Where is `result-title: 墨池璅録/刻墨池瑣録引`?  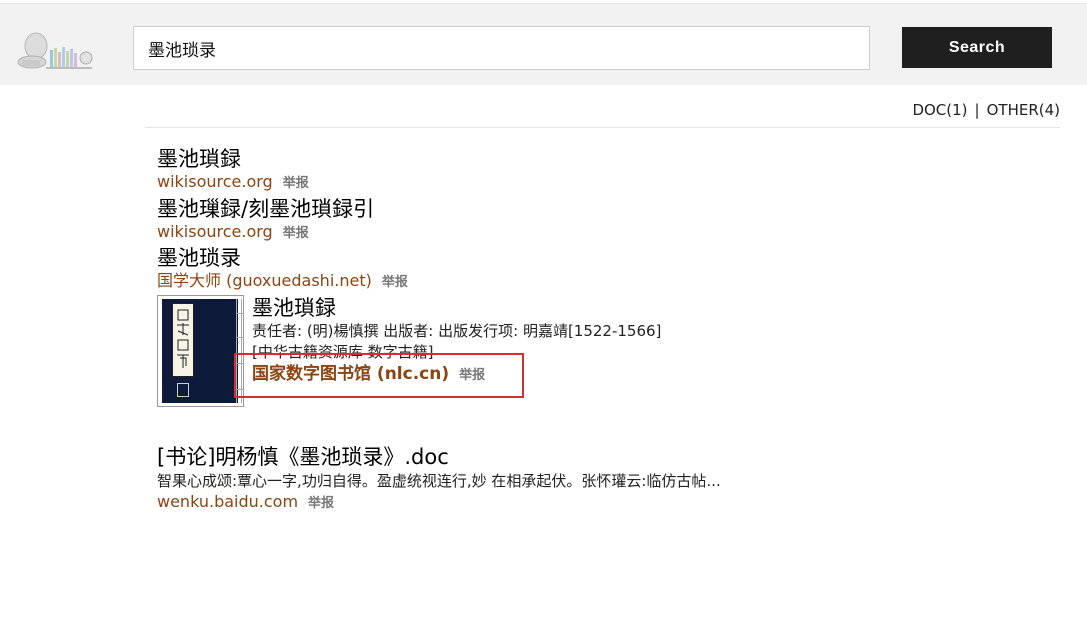 result-title: 墨池璅録/刻墨池瑣録引 is located at coordinates (265, 209).